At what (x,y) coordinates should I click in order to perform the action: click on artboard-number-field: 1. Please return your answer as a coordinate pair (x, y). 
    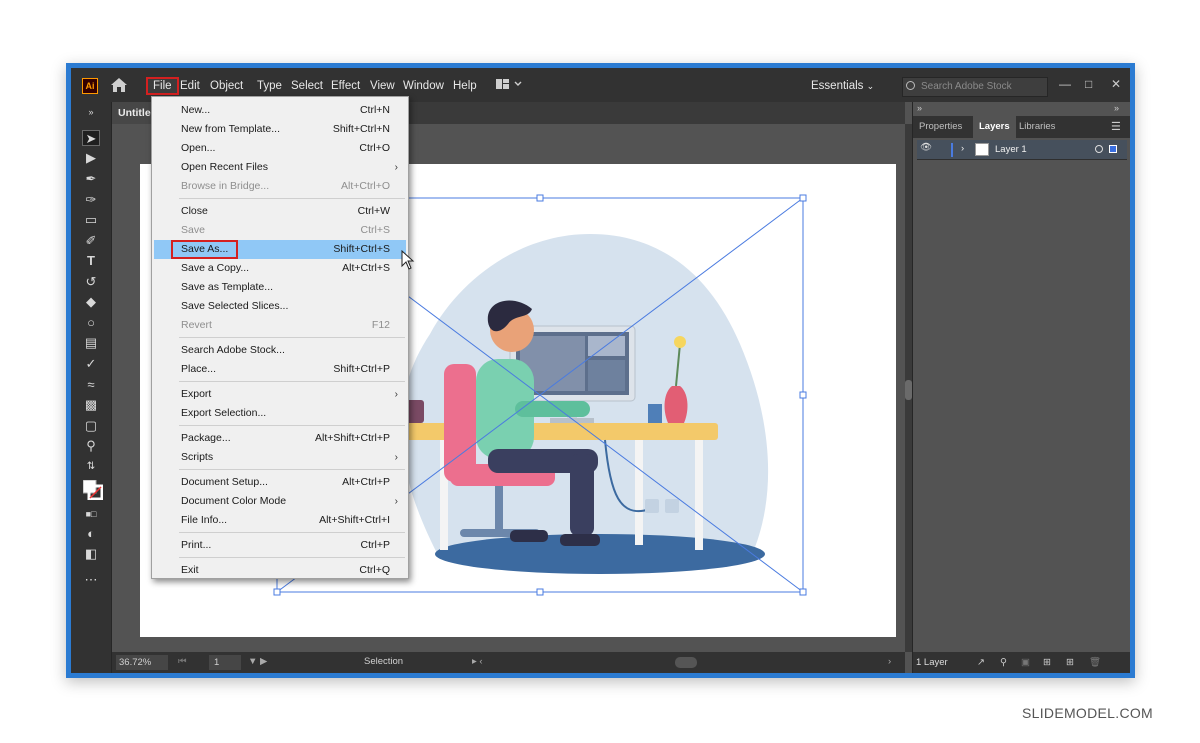
    Looking at the image, I should click on (225, 662).